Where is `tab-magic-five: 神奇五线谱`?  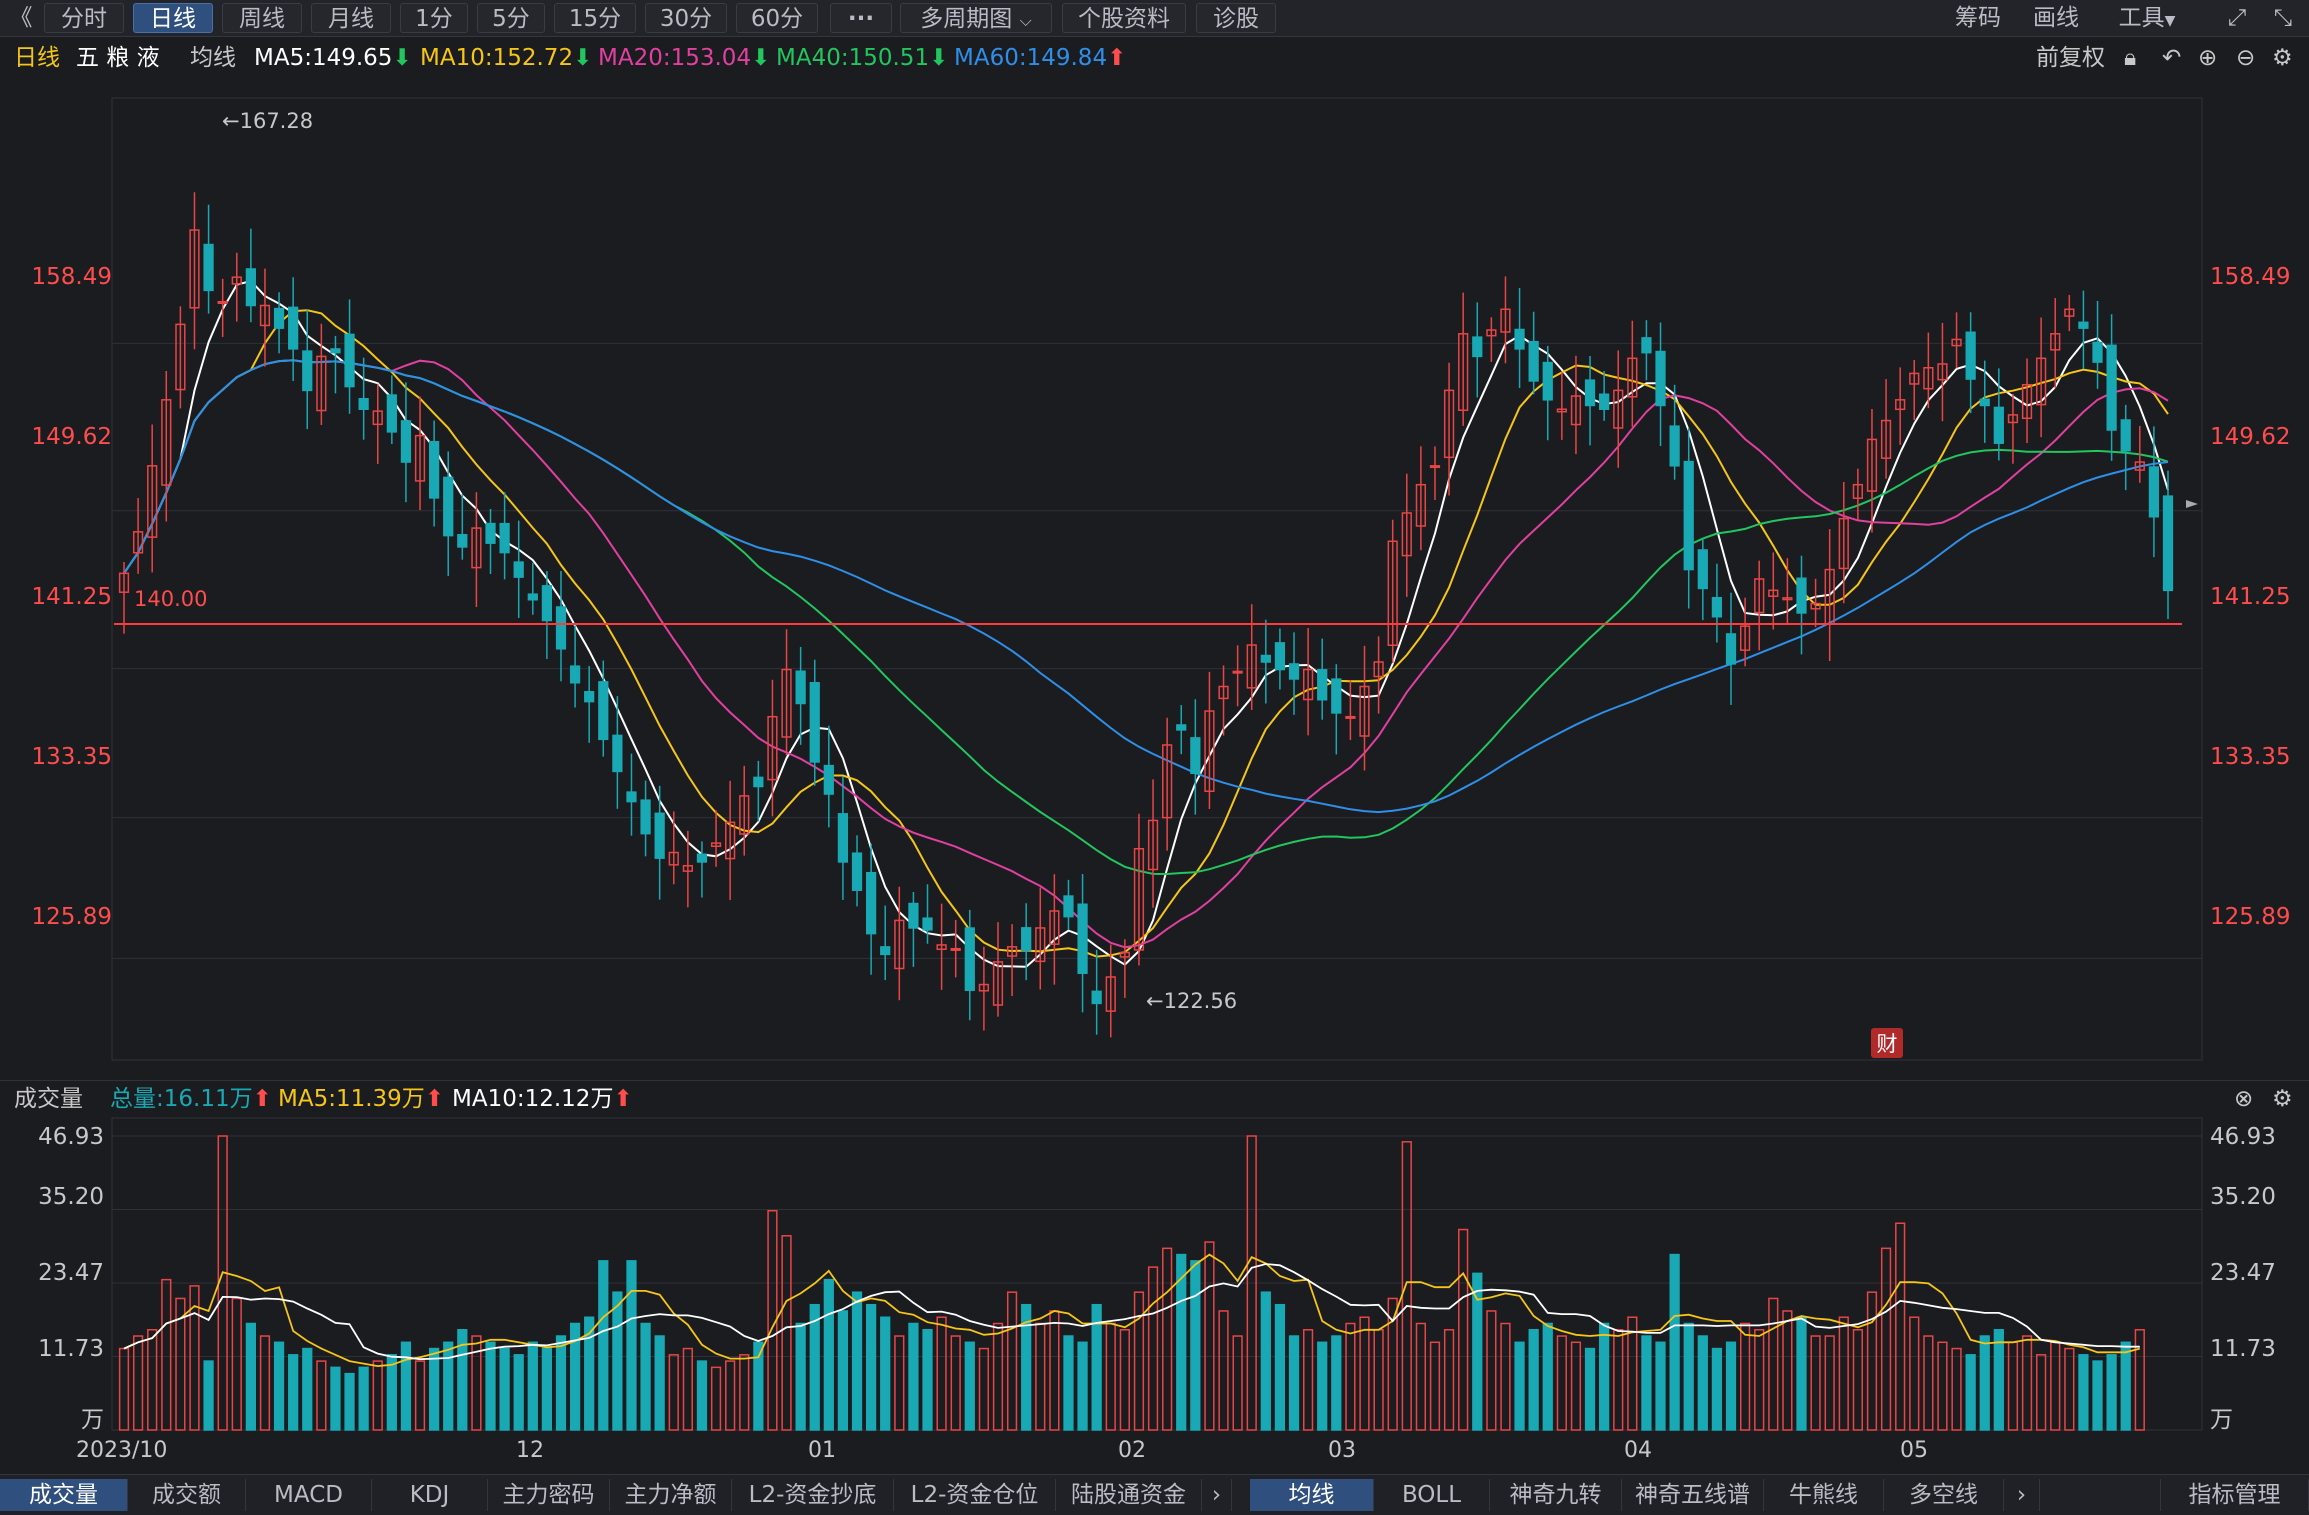
tab-magic-five: 神奇五线谱 is located at coordinates (1693, 1495).